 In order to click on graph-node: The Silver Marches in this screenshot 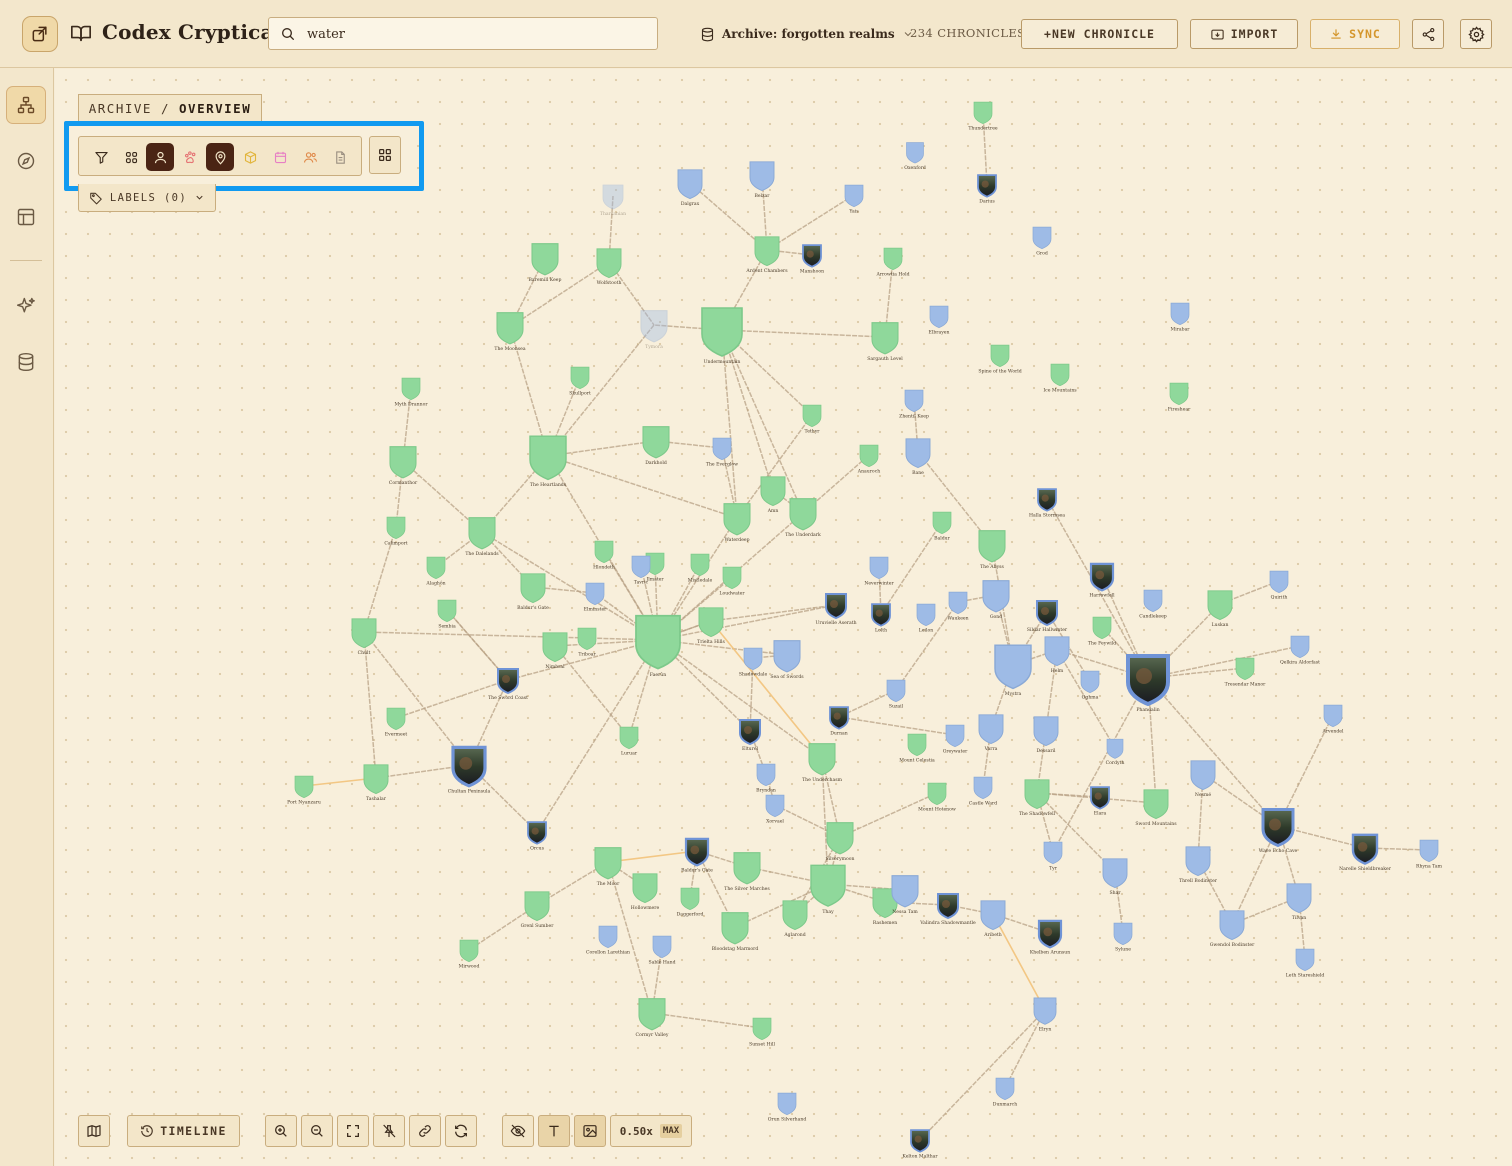, I will do `click(747, 872)`.